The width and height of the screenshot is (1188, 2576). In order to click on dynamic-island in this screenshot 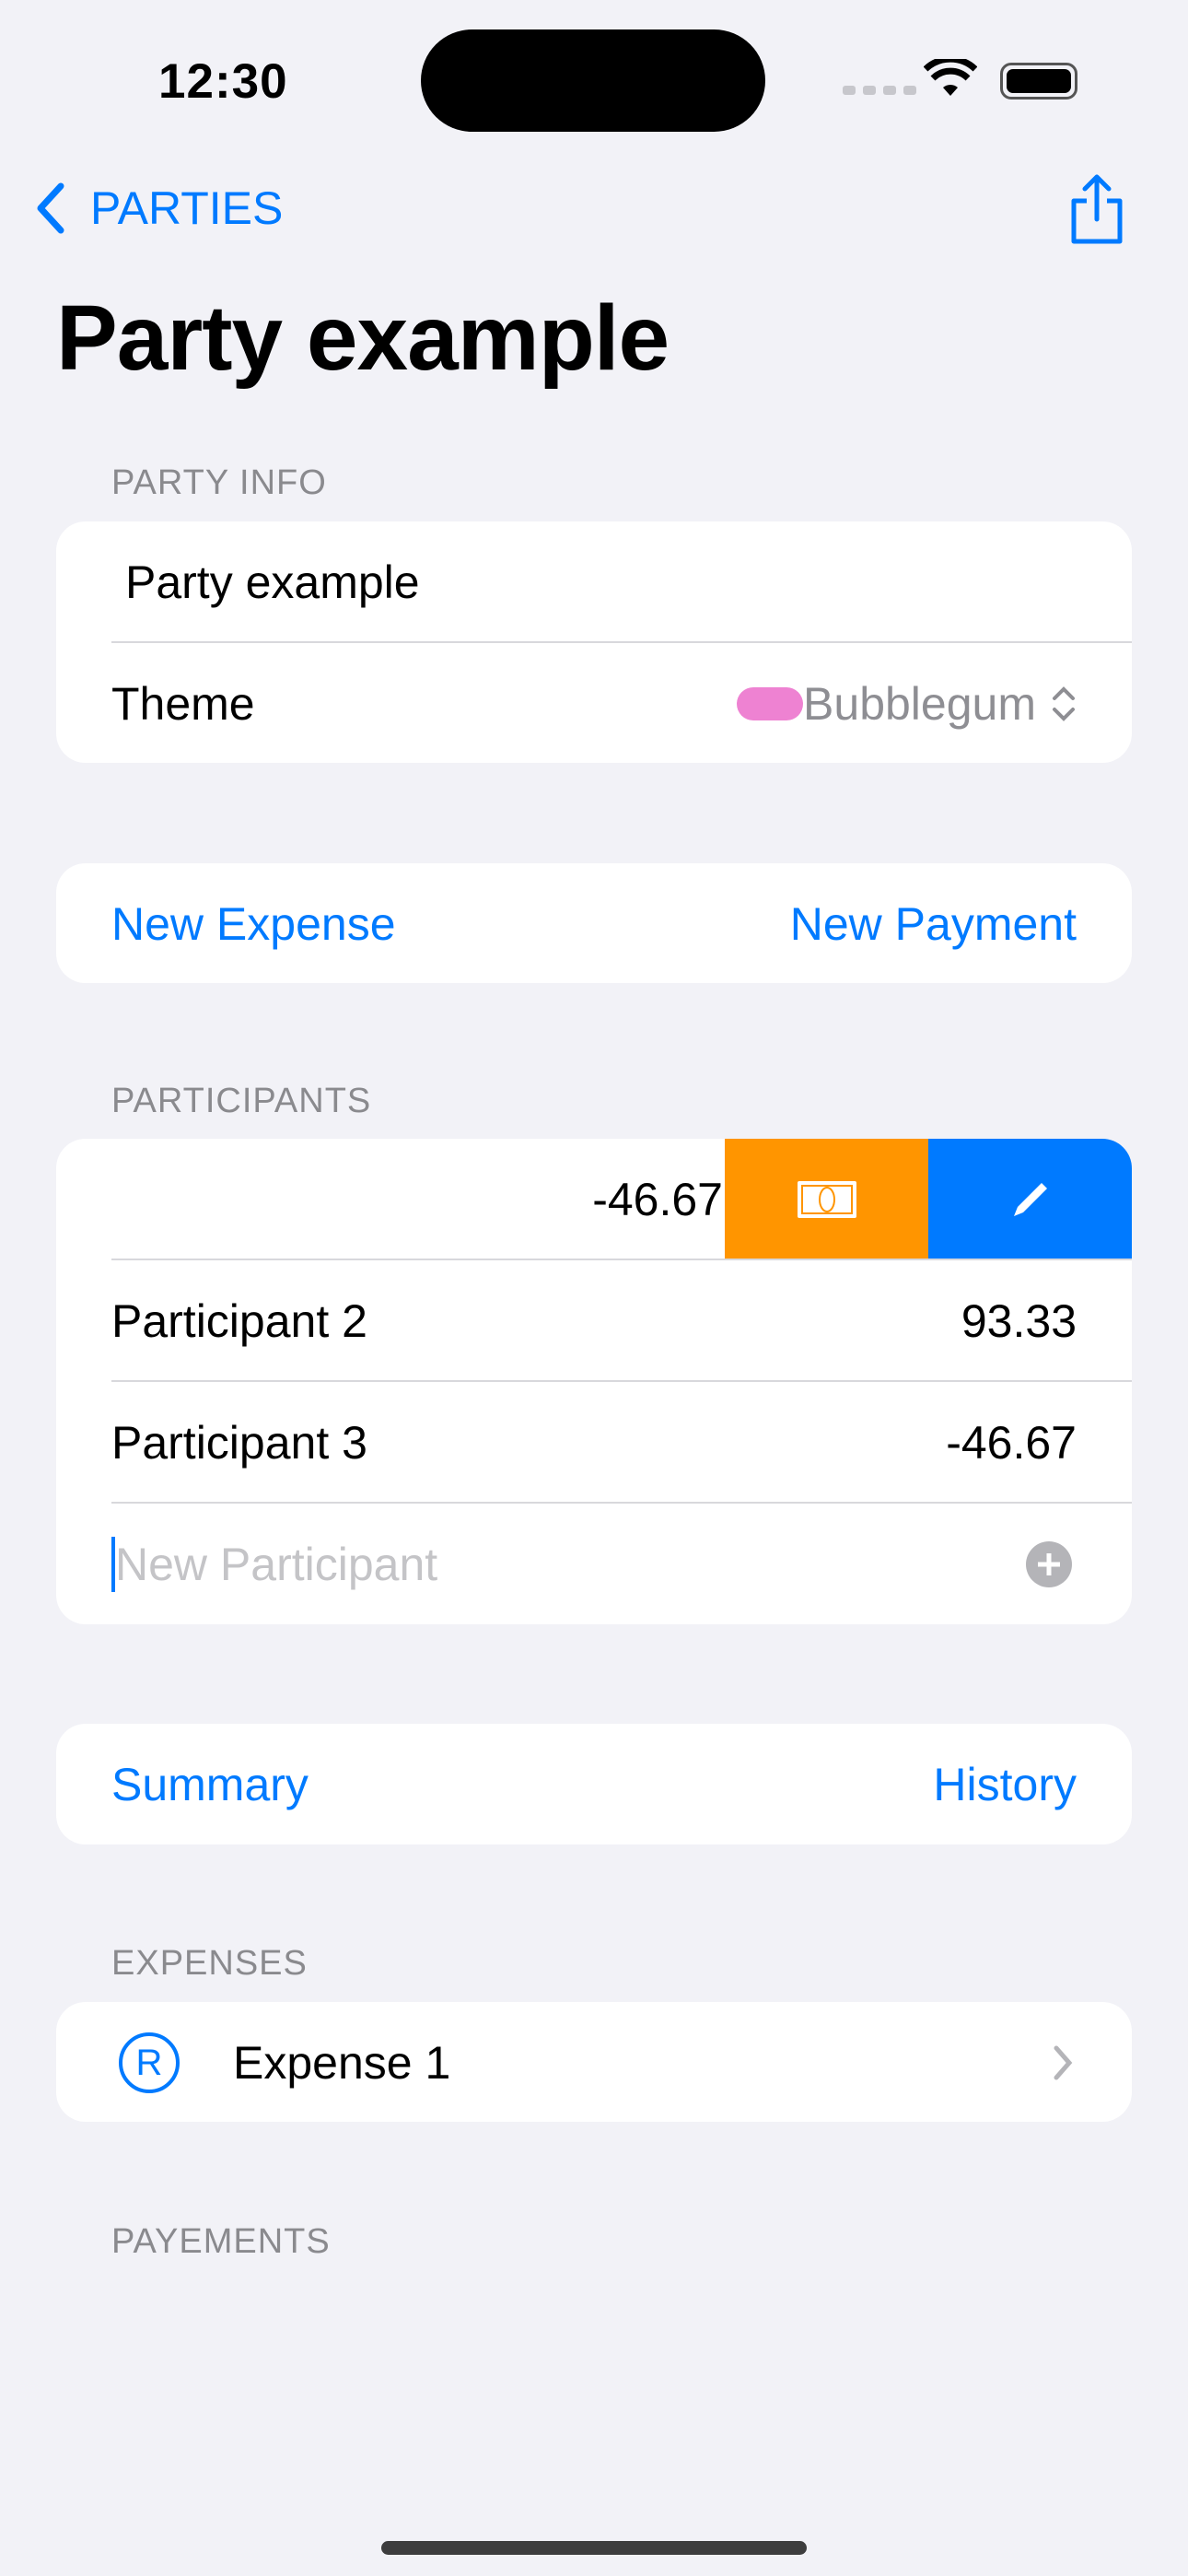, I will do `click(593, 80)`.